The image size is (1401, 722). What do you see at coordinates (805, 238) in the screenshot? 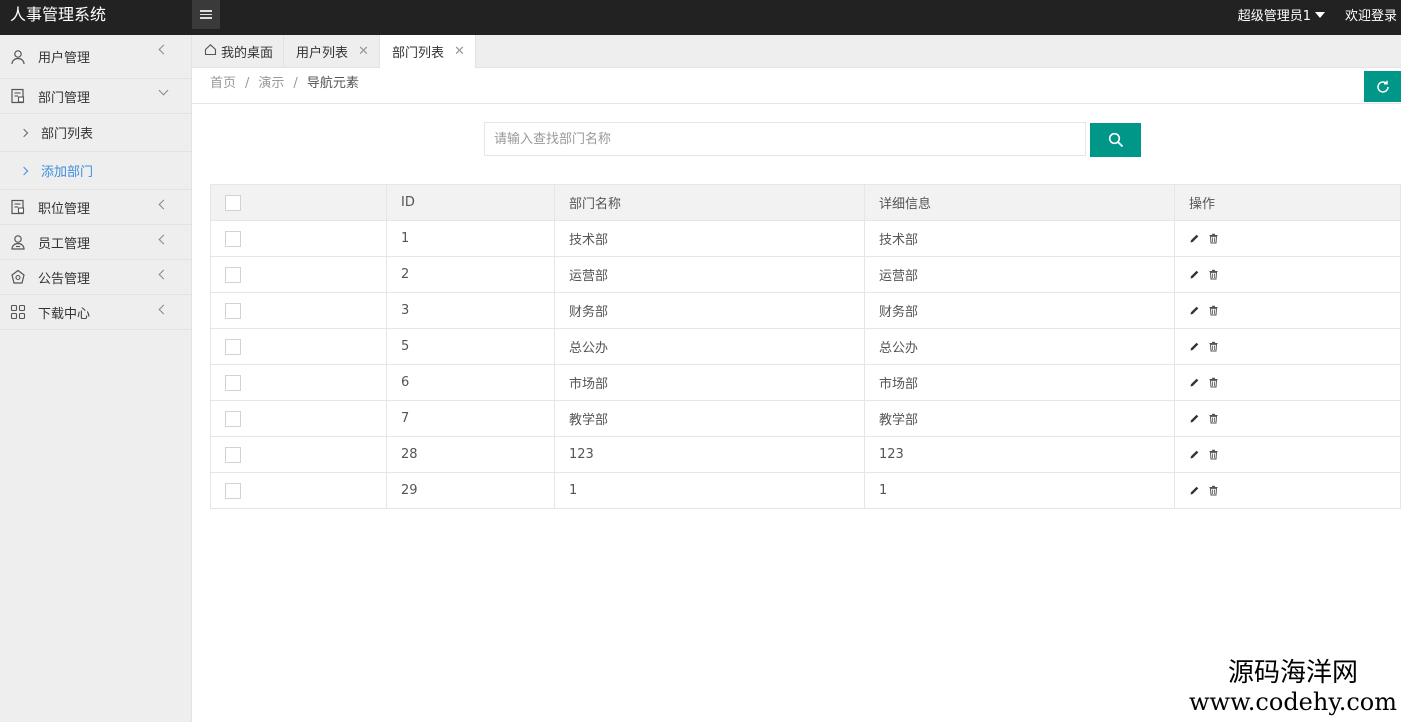
I see `table-row: 1 技术部 技术部` at bounding box center [805, 238].